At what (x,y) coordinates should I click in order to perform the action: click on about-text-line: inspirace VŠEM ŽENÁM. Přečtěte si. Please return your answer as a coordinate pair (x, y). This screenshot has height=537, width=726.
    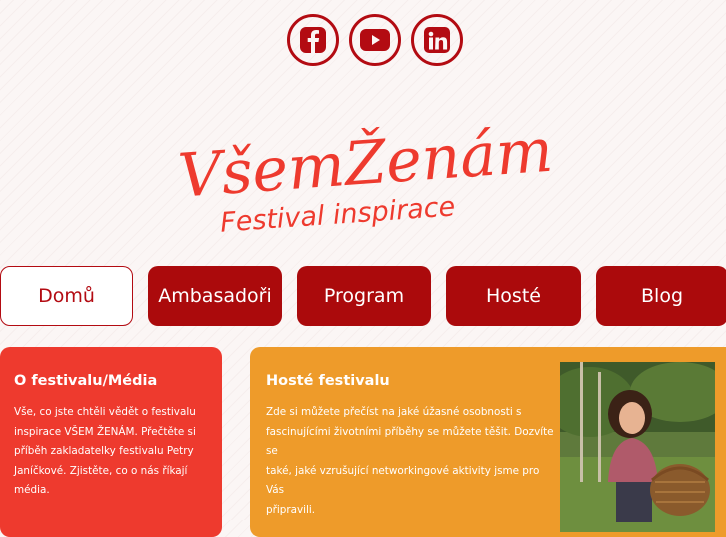
    Looking at the image, I should click on (105, 431).